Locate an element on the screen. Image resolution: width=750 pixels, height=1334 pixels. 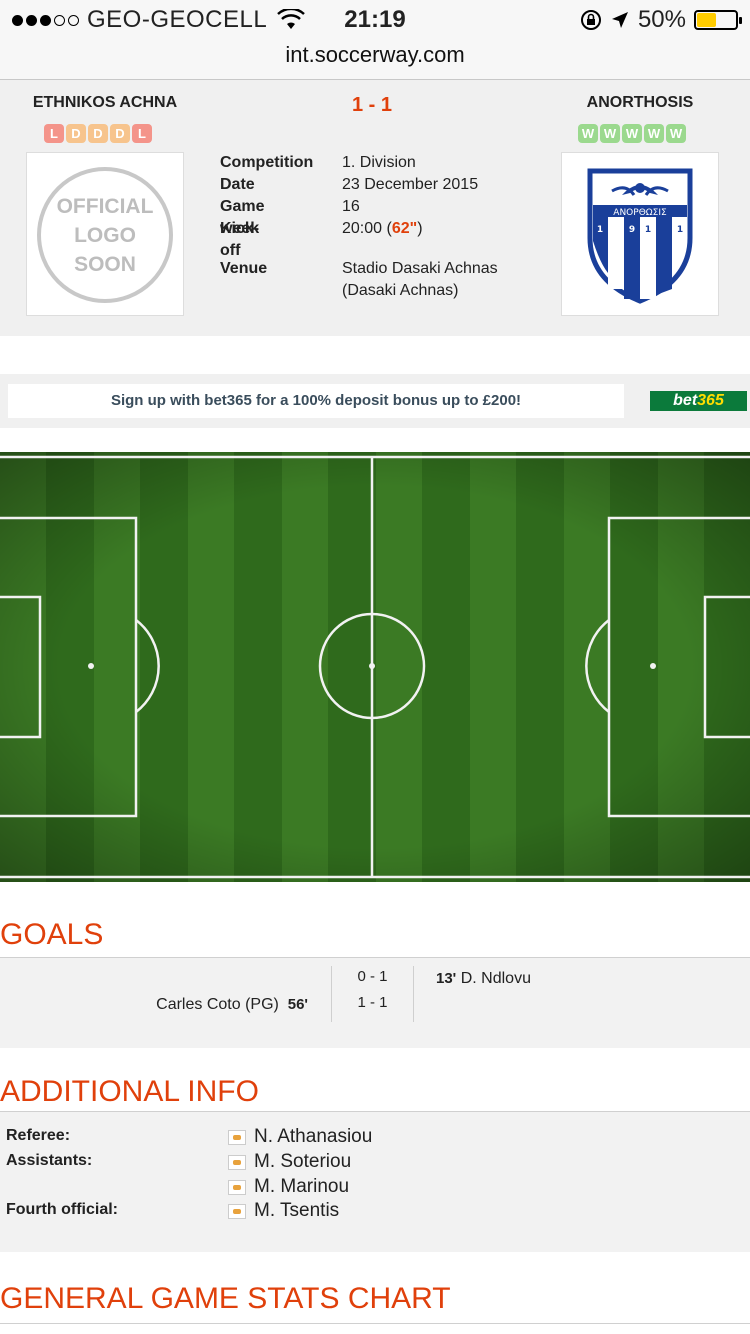
assistant-name: M. Soteriou is located at coordinates (303, 1161).